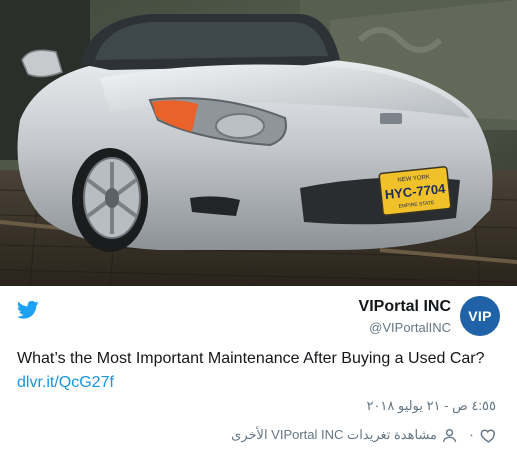 This screenshot has height=457, width=517. Describe the element at coordinates (431, 406) in the screenshot. I see `tweet-timestamp: ٤:٥٥ ص - ٢١ يوليو ٢٠١٨` at that location.